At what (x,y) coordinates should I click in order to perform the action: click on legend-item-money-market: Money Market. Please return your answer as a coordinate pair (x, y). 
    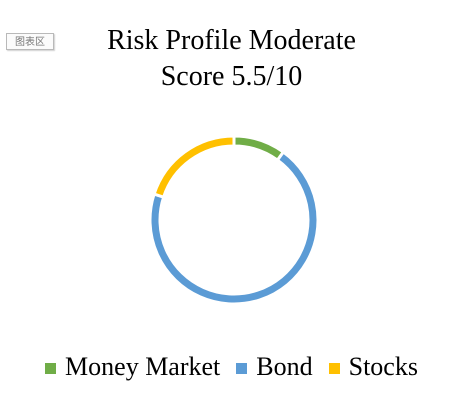
    Looking at the image, I should click on (132, 367).